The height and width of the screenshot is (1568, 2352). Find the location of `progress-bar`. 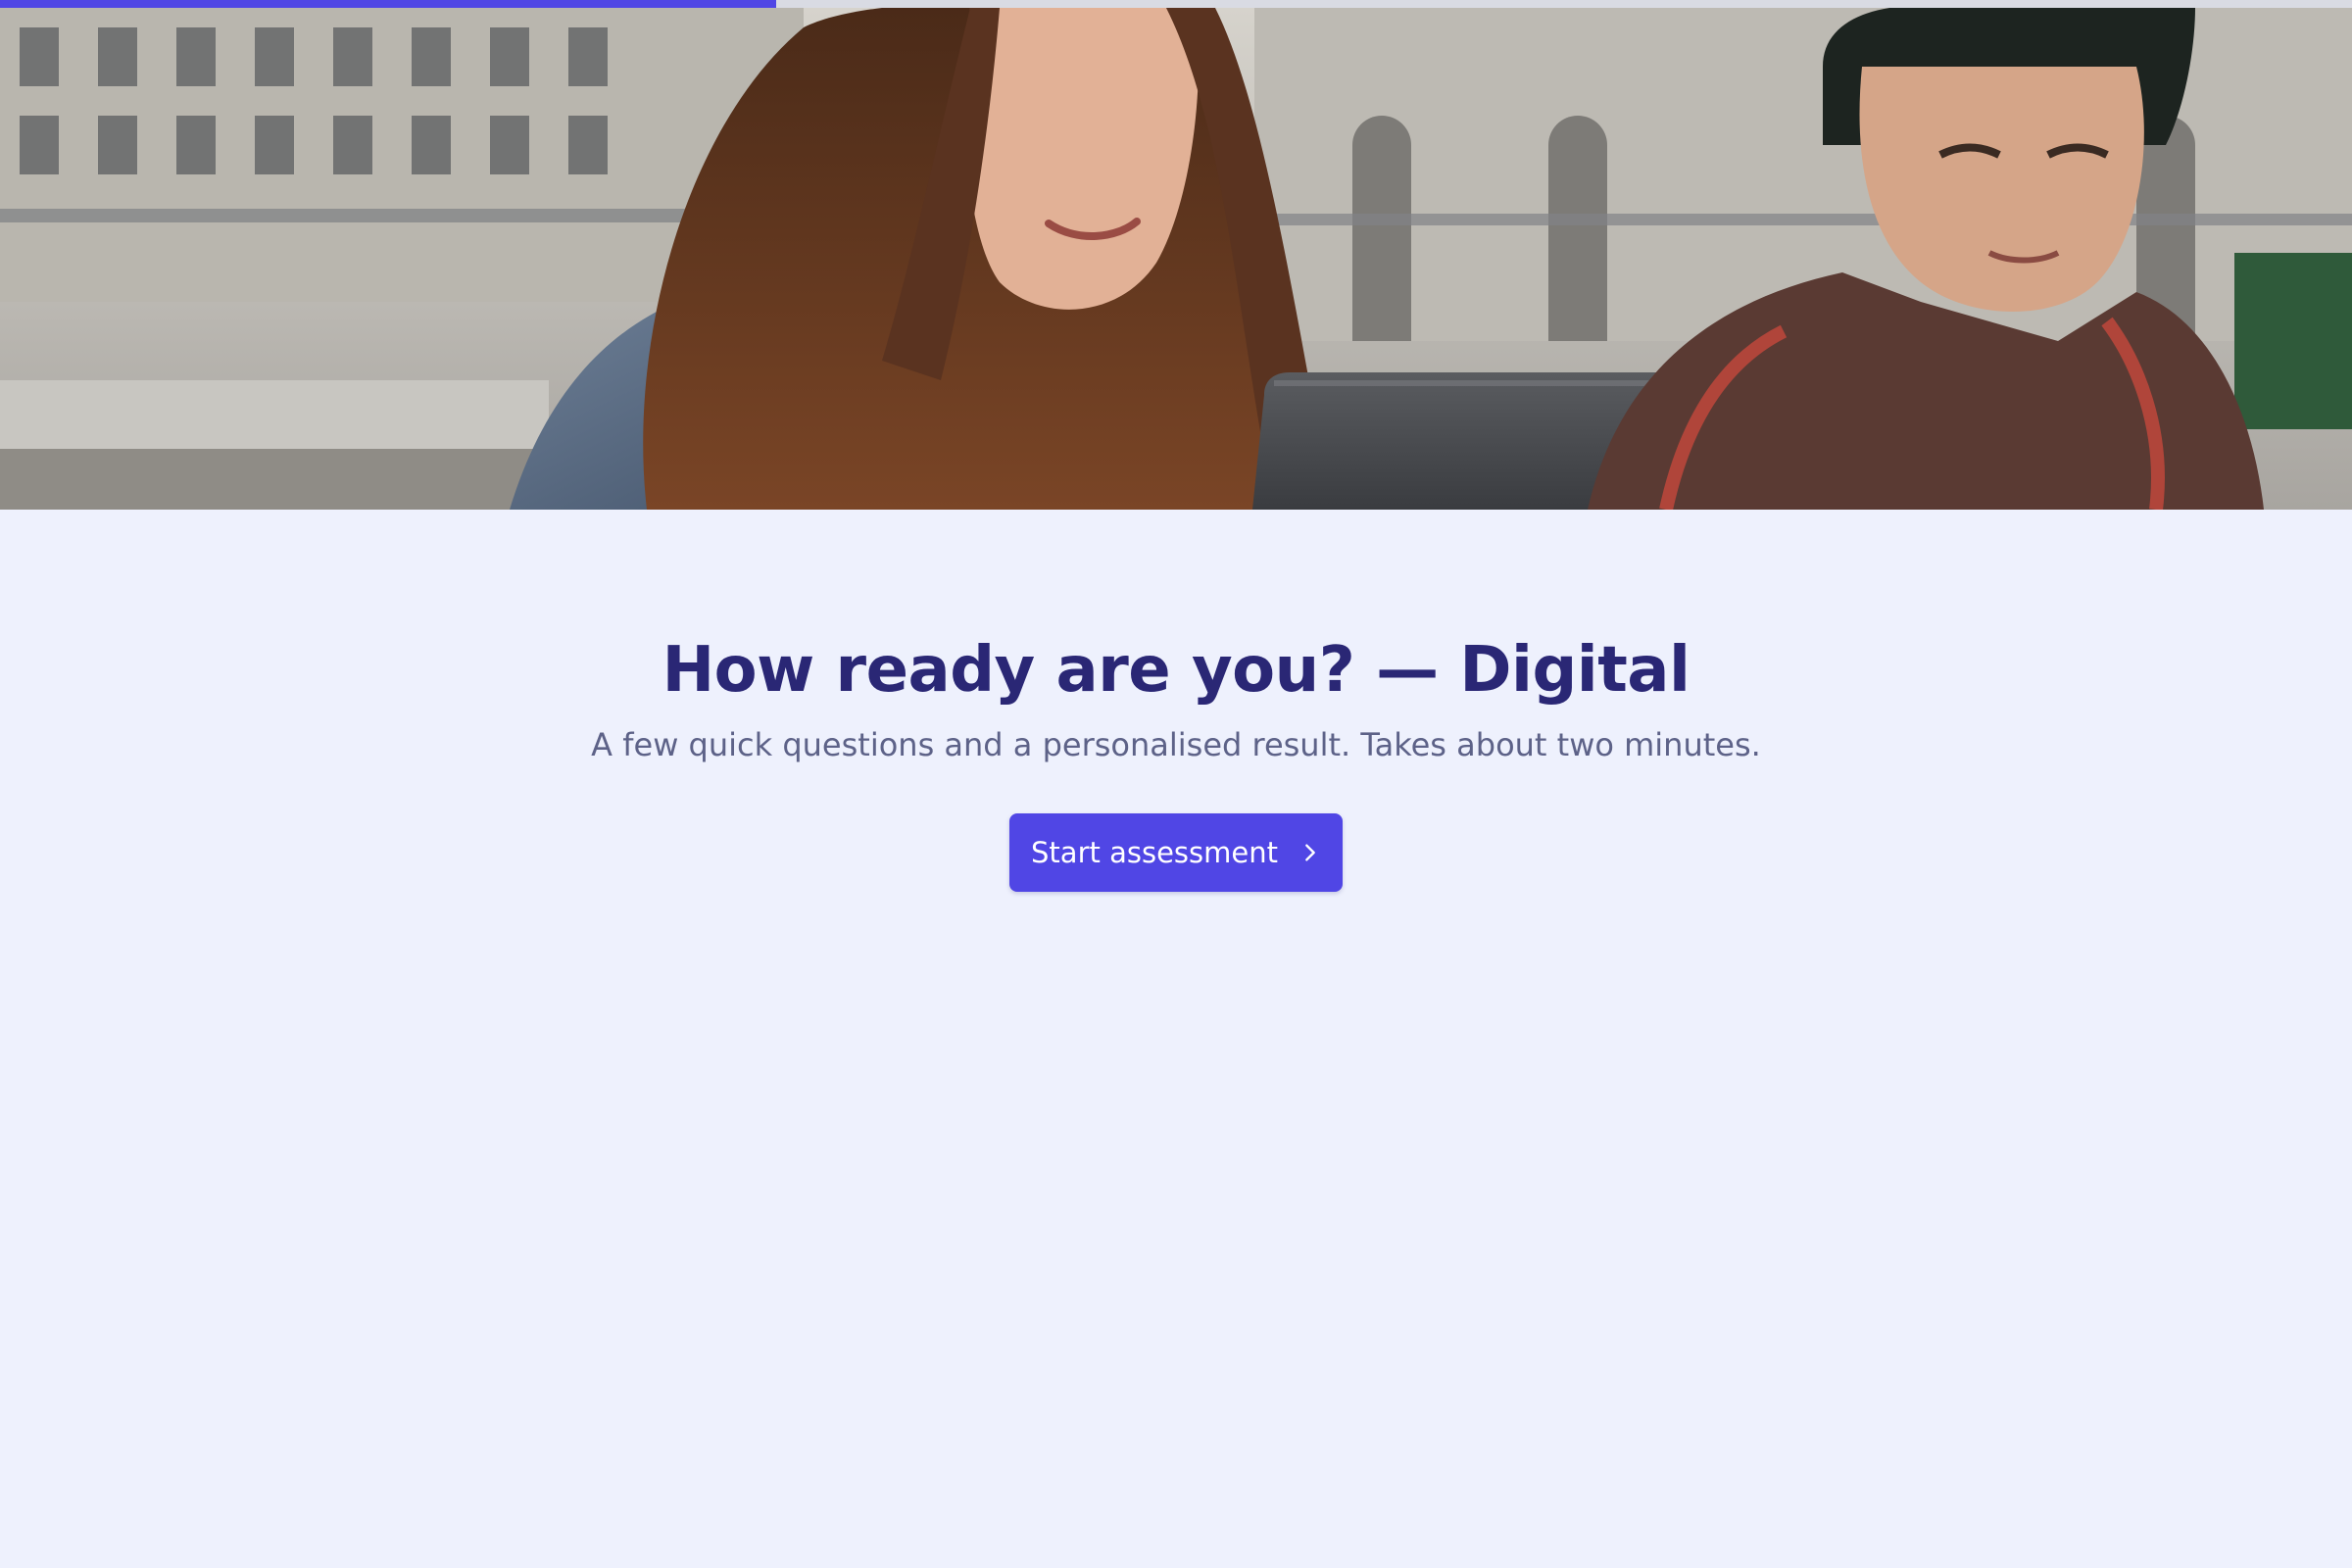

progress-bar is located at coordinates (1176, 4).